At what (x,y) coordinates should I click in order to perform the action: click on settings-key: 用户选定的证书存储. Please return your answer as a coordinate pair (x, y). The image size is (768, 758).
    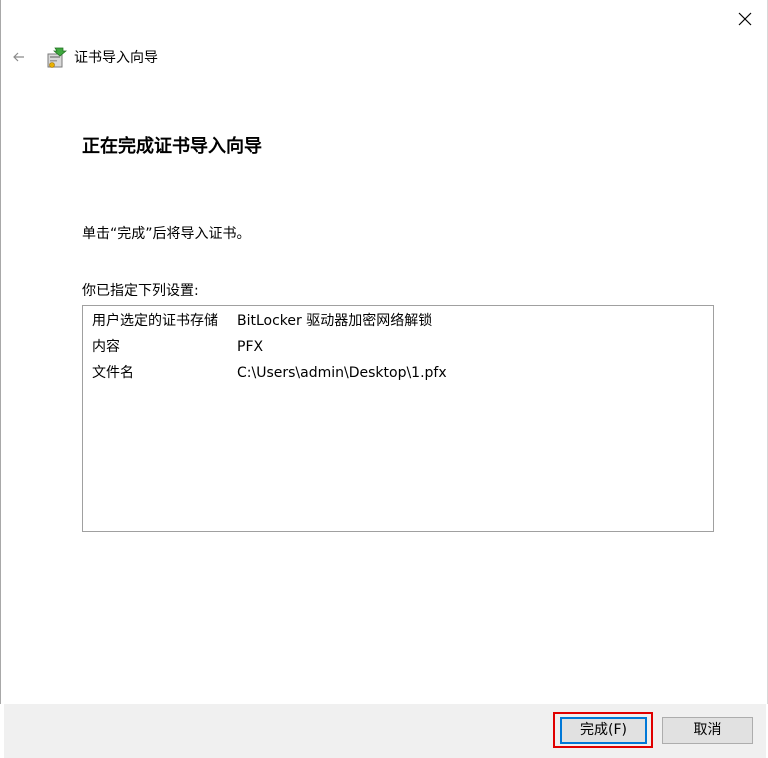
    Looking at the image, I should click on (155, 321).